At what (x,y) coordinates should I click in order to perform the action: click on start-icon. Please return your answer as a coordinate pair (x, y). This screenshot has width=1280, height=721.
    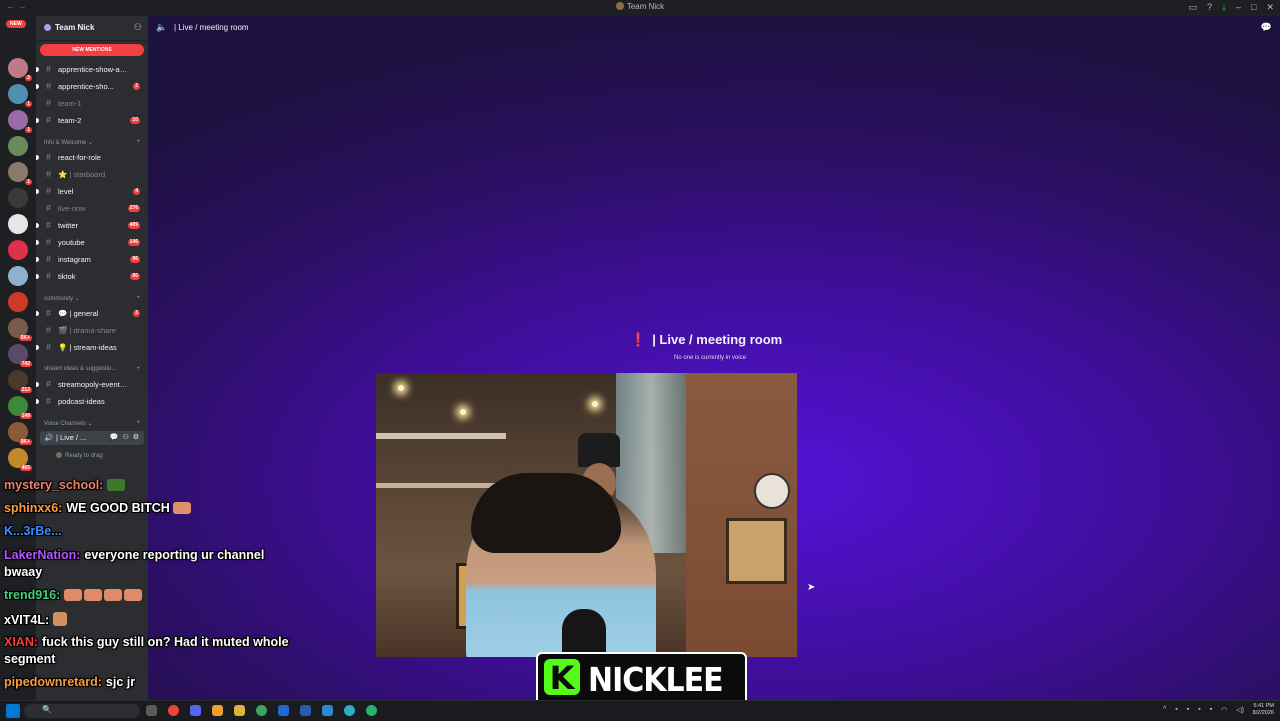
    Looking at the image, I should click on (13, 711).